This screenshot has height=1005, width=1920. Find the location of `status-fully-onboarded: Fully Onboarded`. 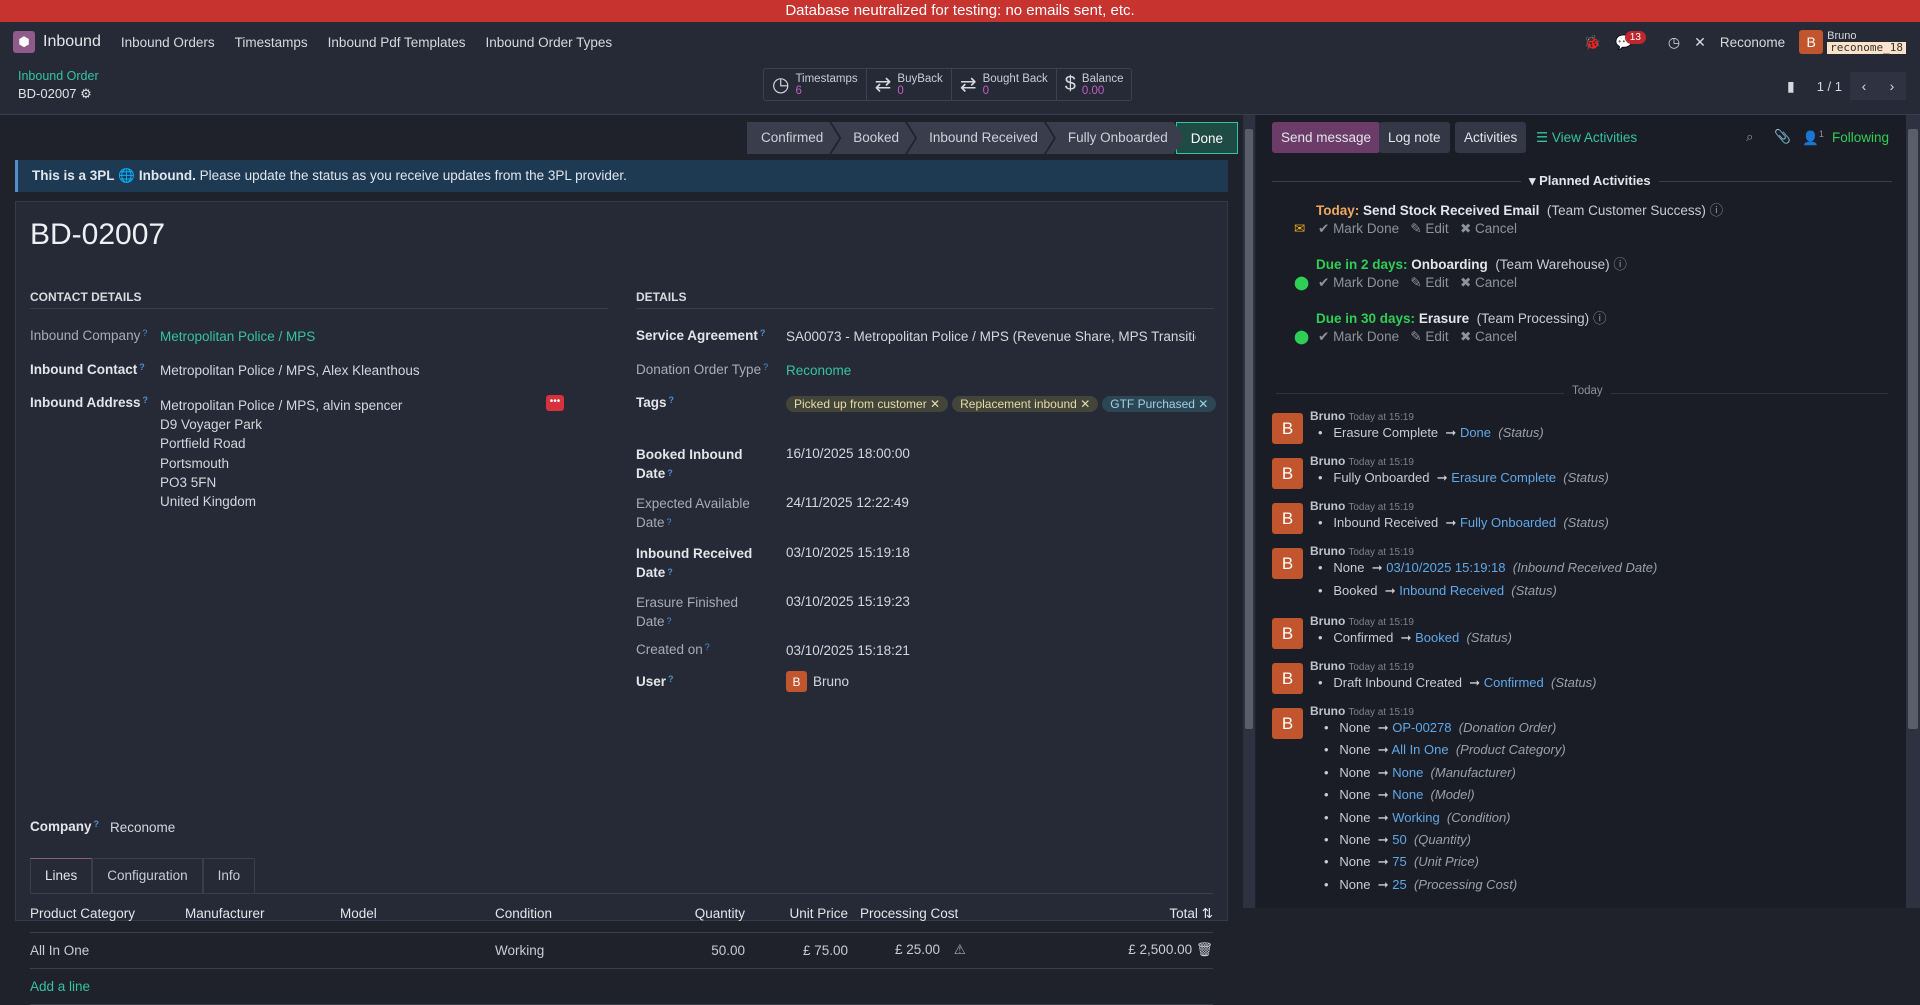

status-fully-onboarded: Fully Onboarded is located at coordinates (1115, 138).